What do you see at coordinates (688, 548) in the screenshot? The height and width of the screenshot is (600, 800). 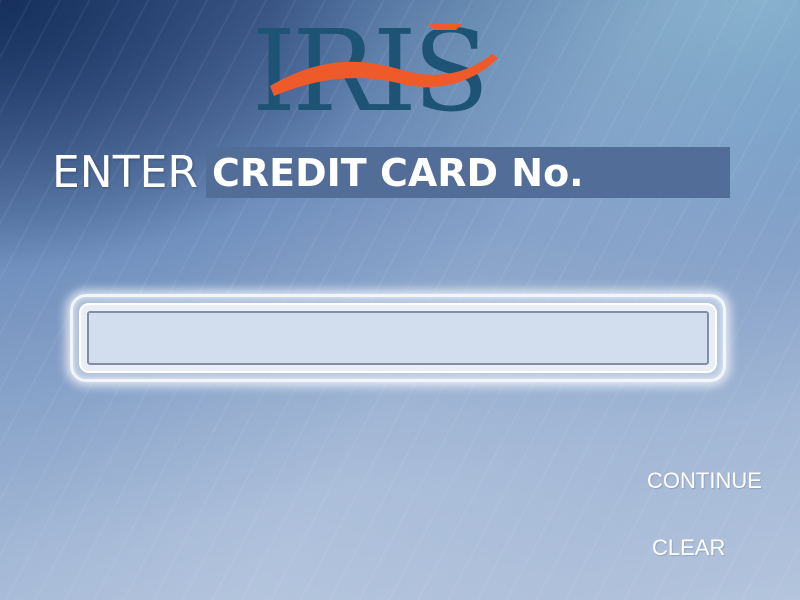 I see `clear-button: CLEAR` at bounding box center [688, 548].